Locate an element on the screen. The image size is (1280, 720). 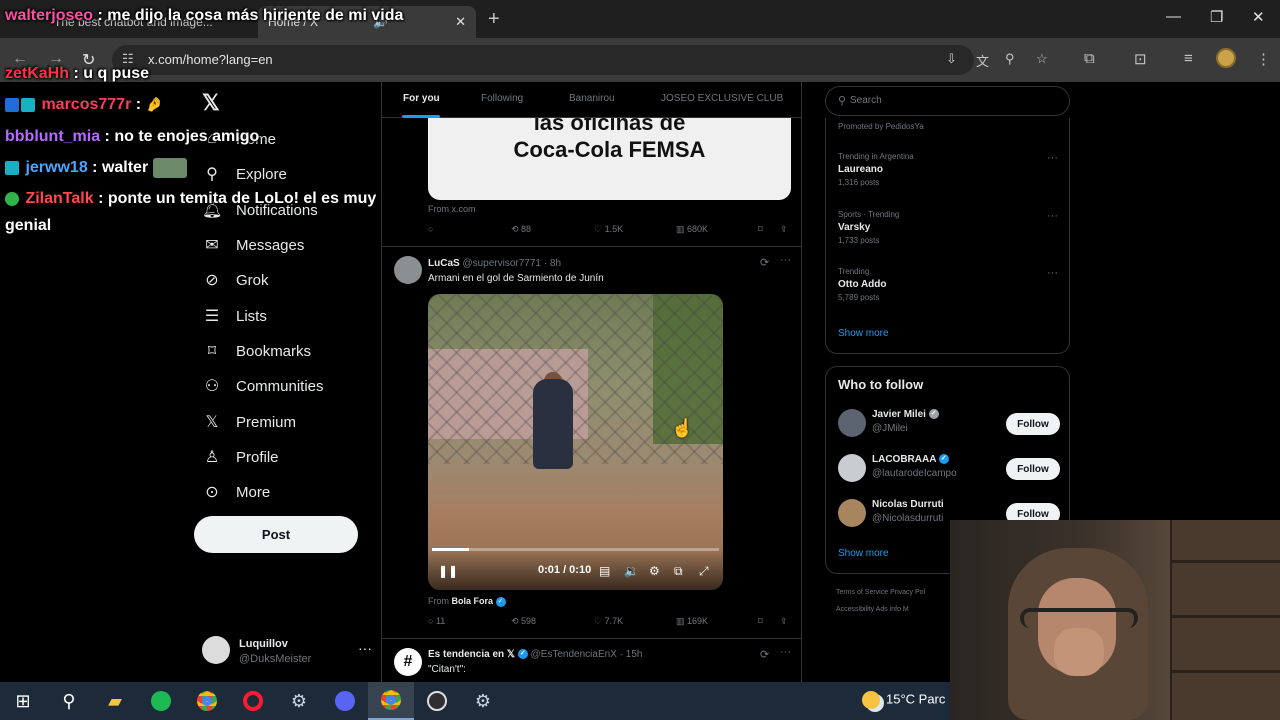
retweet-button: ⟲ 598 is located at coordinates (523, 621).